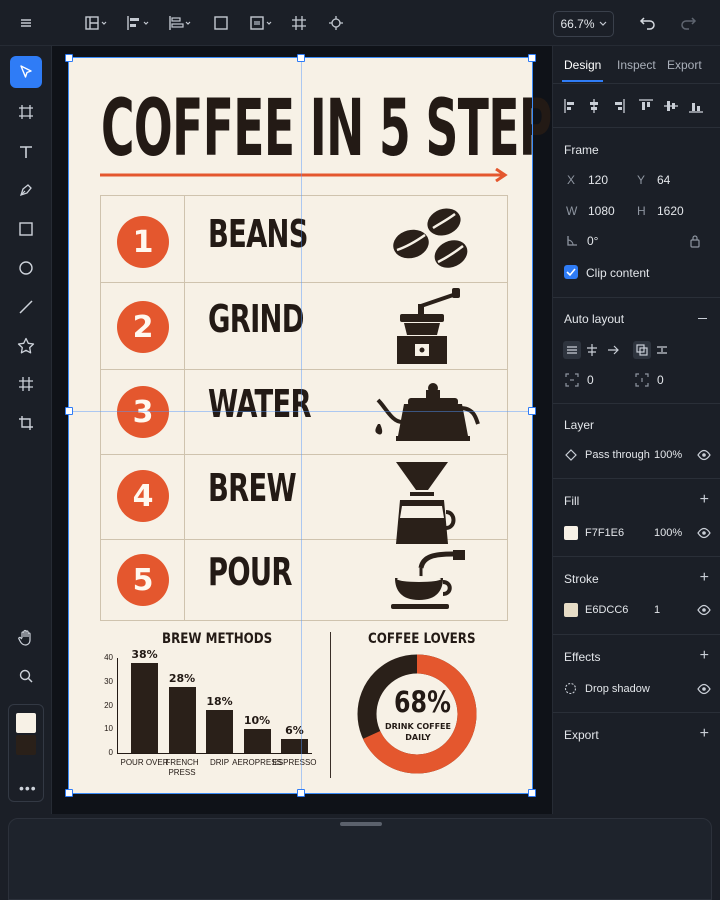  I want to click on crop-tool, so click(26, 423).